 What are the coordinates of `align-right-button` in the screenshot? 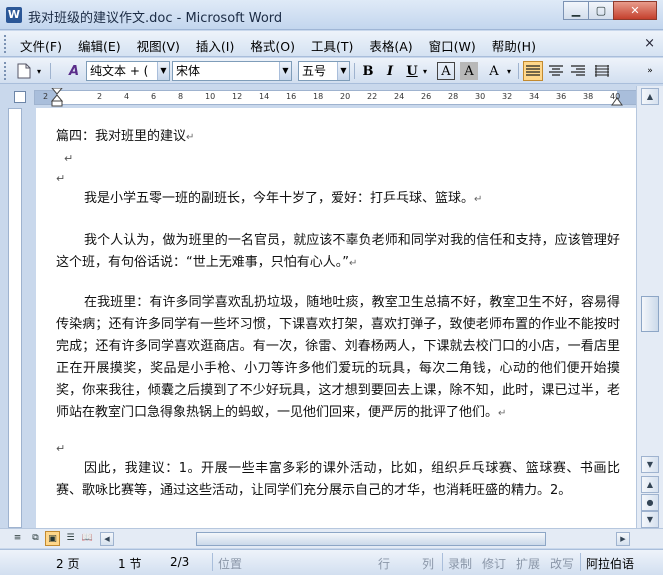 It's located at (578, 71).